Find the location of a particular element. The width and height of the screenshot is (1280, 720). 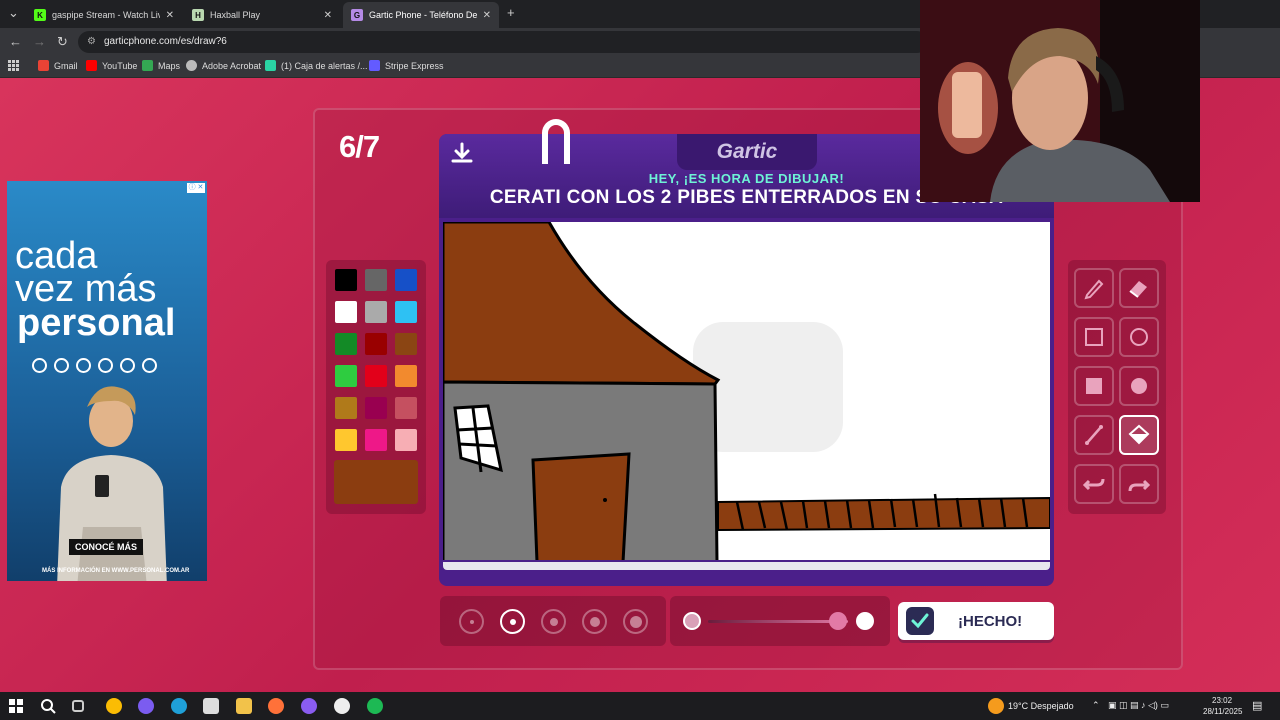

copilot-icon is located at coordinates (146, 706).